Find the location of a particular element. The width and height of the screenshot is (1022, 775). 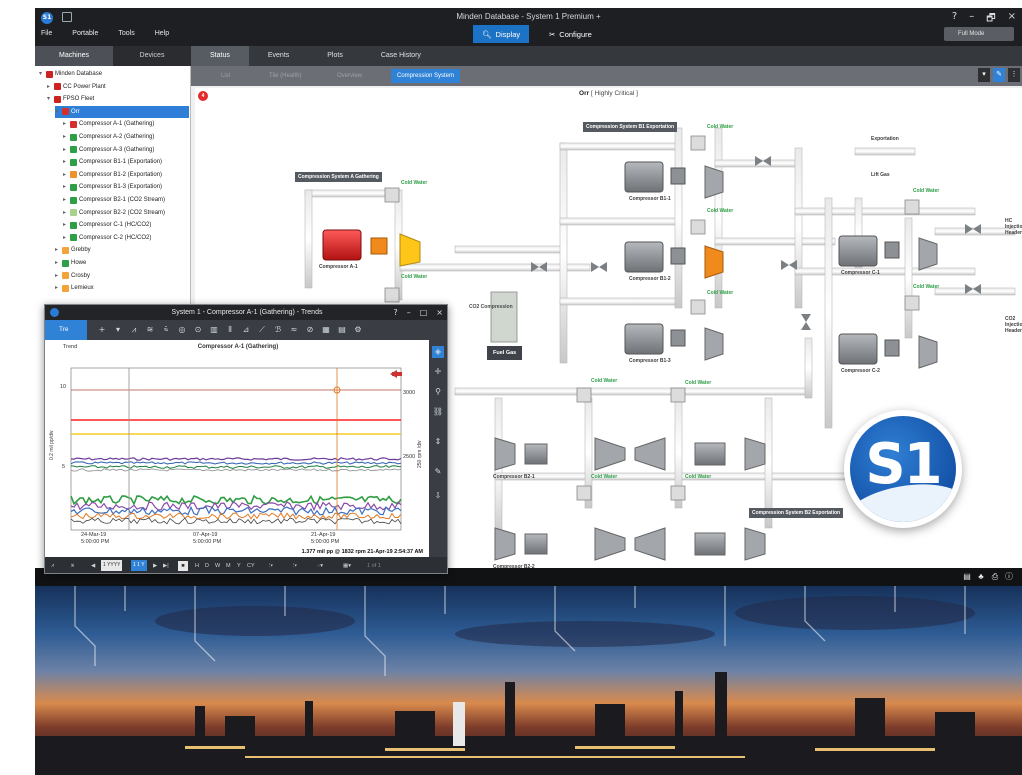

orbit-icon: ⊙ is located at coordinates (198, 329).